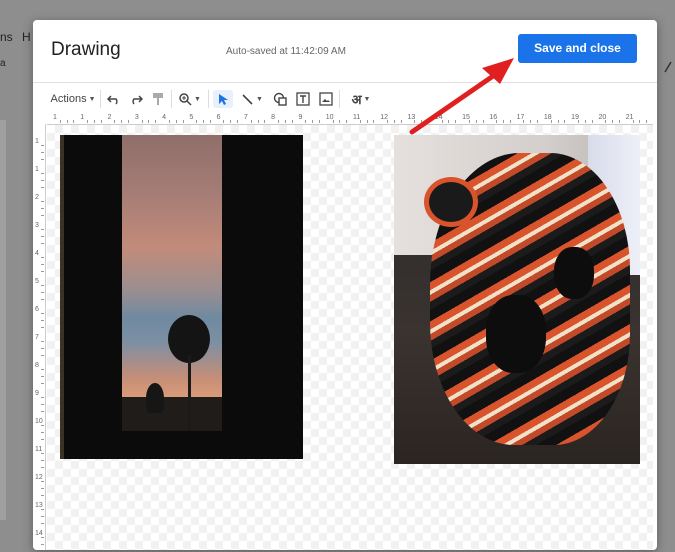  Describe the element at coordinates (172, 414) in the screenshot. I see `ground` at that location.